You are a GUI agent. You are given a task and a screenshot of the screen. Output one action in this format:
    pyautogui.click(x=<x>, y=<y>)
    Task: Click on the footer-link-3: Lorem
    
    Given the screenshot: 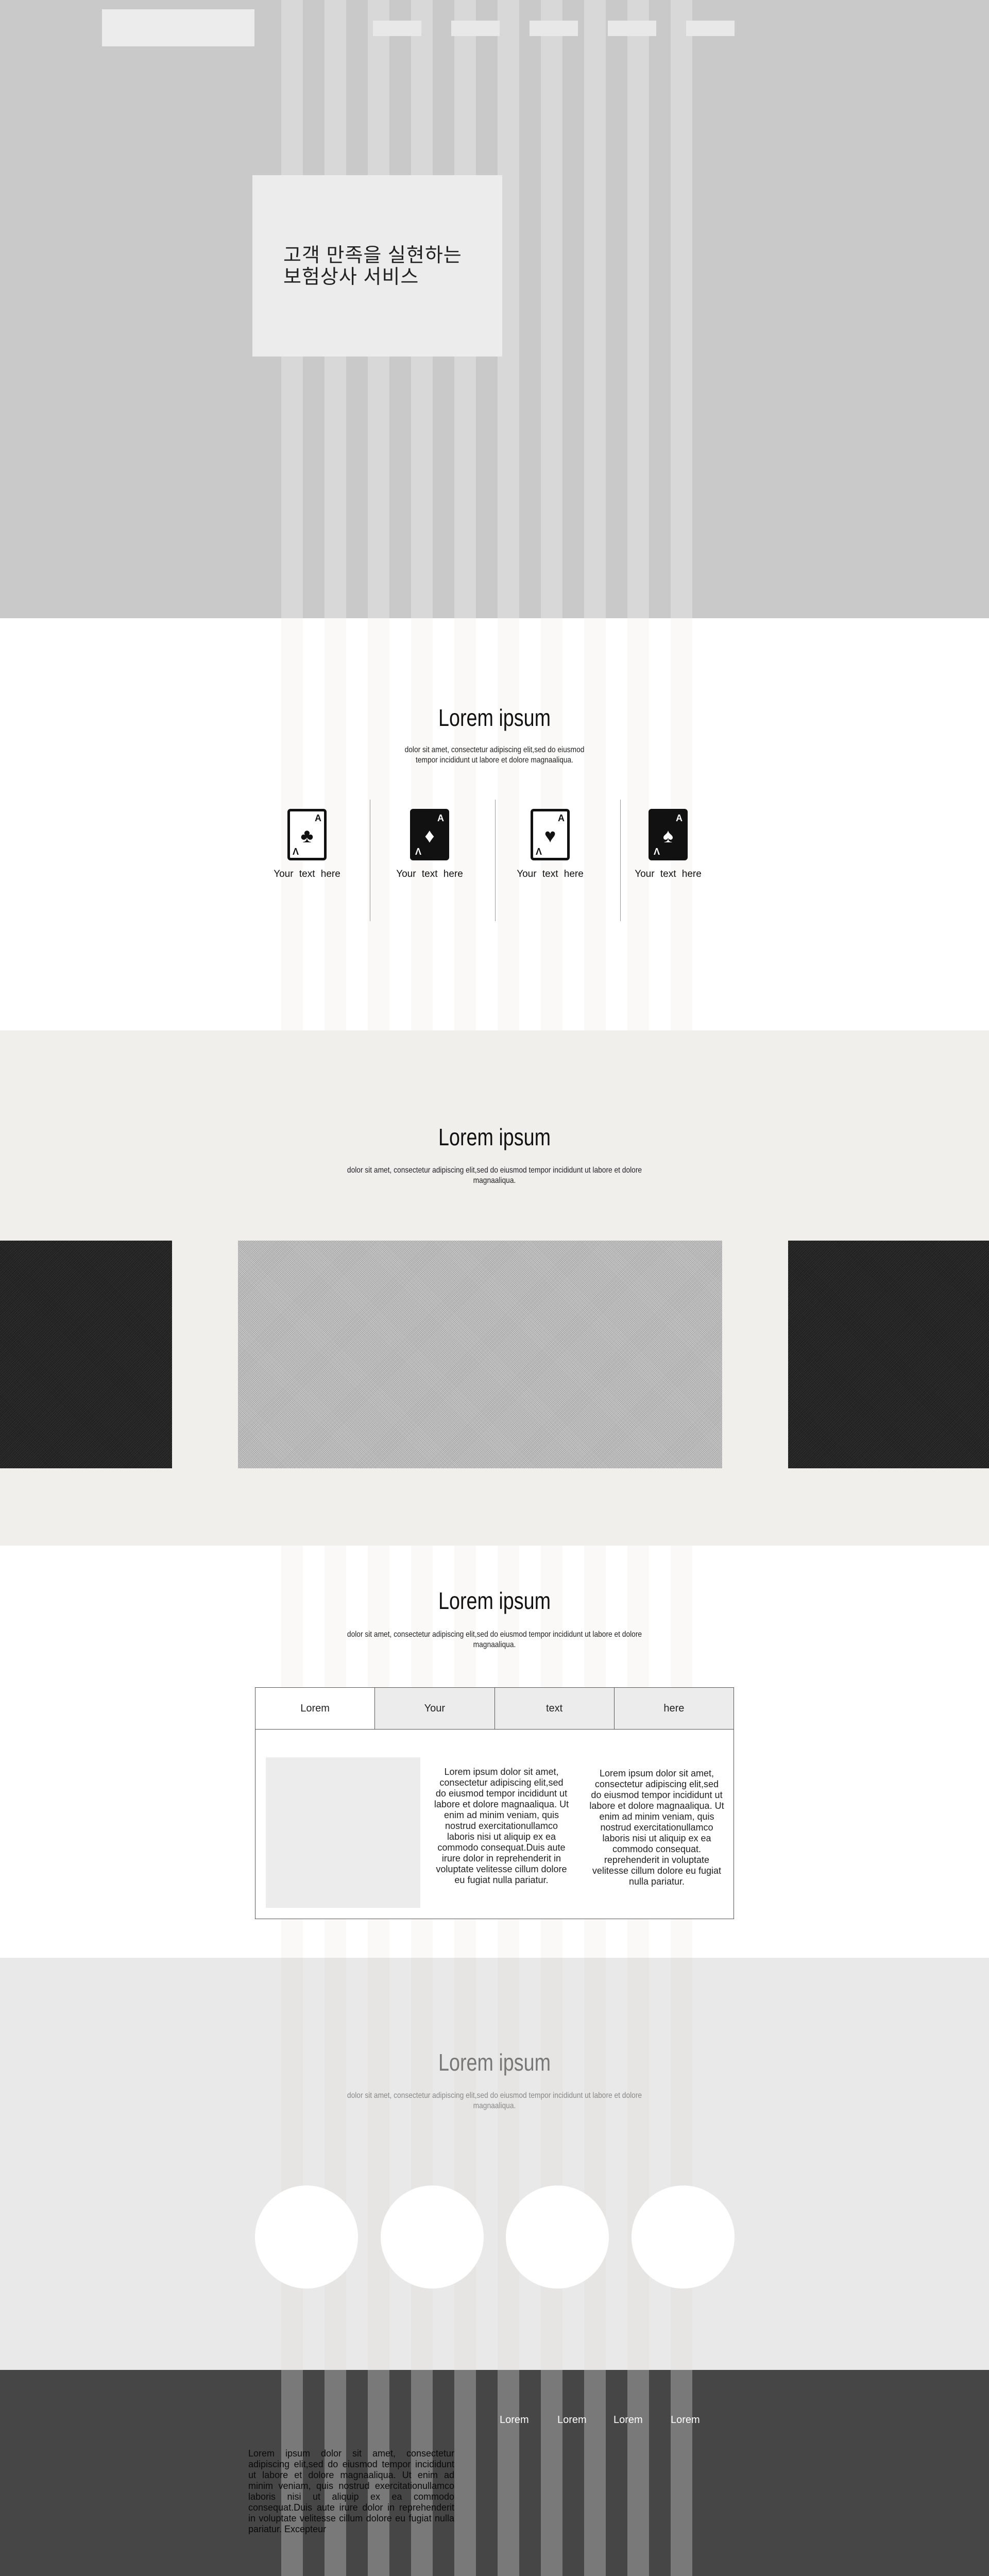 What is the action you would take?
    pyautogui.click(x=628, y=2420)
    